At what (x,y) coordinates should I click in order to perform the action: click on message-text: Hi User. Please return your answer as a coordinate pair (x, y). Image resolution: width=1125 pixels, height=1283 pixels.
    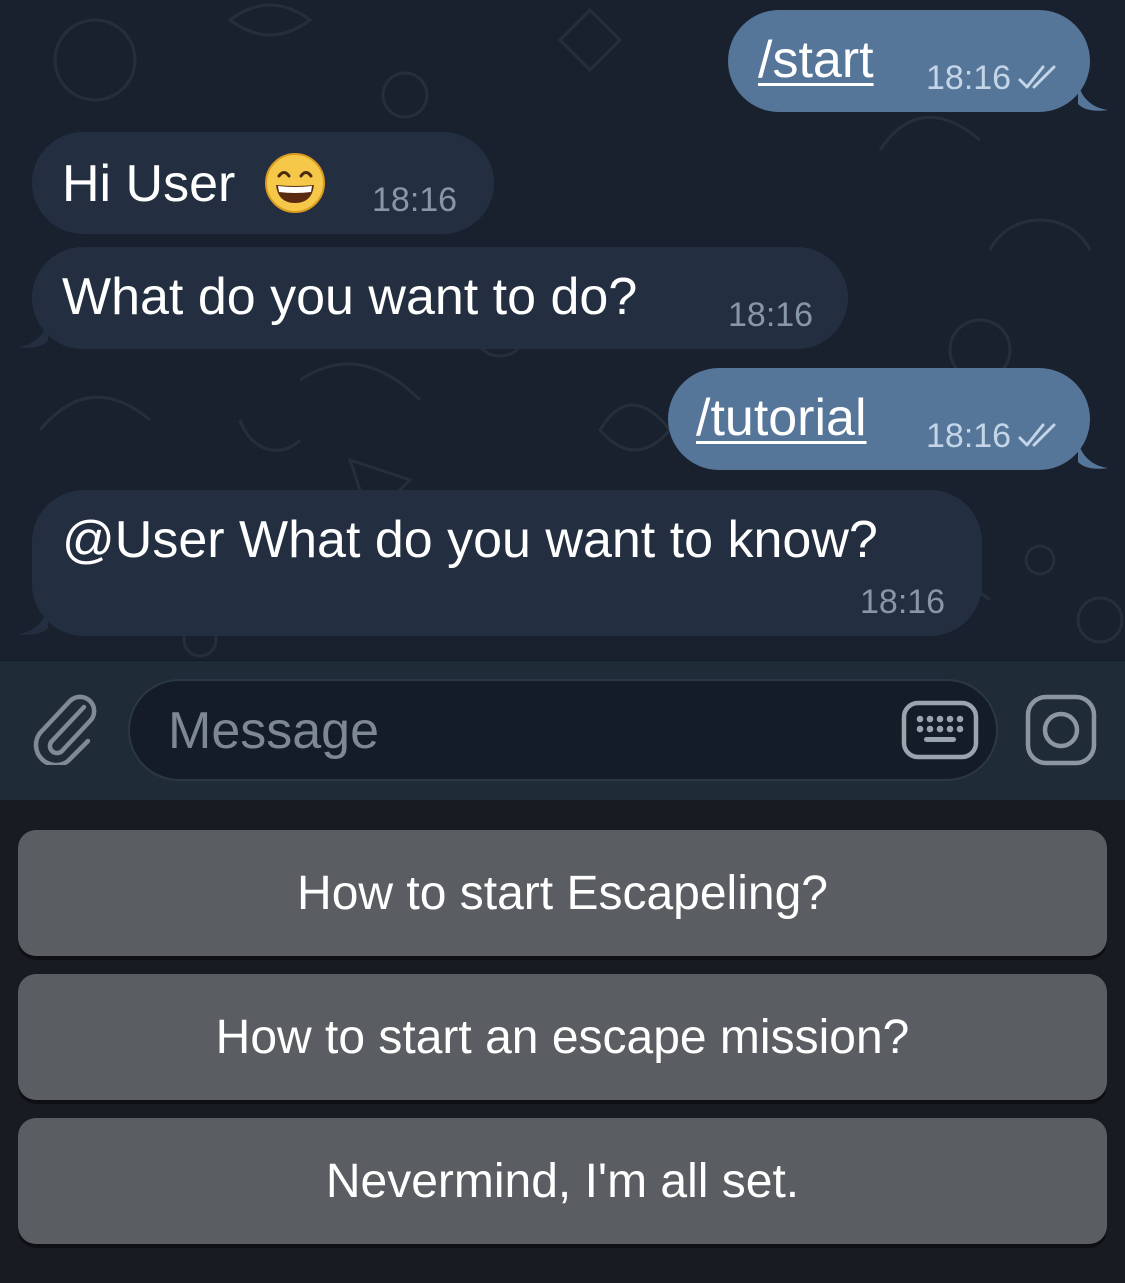
    Looking at the image, I should click on (149, 184).